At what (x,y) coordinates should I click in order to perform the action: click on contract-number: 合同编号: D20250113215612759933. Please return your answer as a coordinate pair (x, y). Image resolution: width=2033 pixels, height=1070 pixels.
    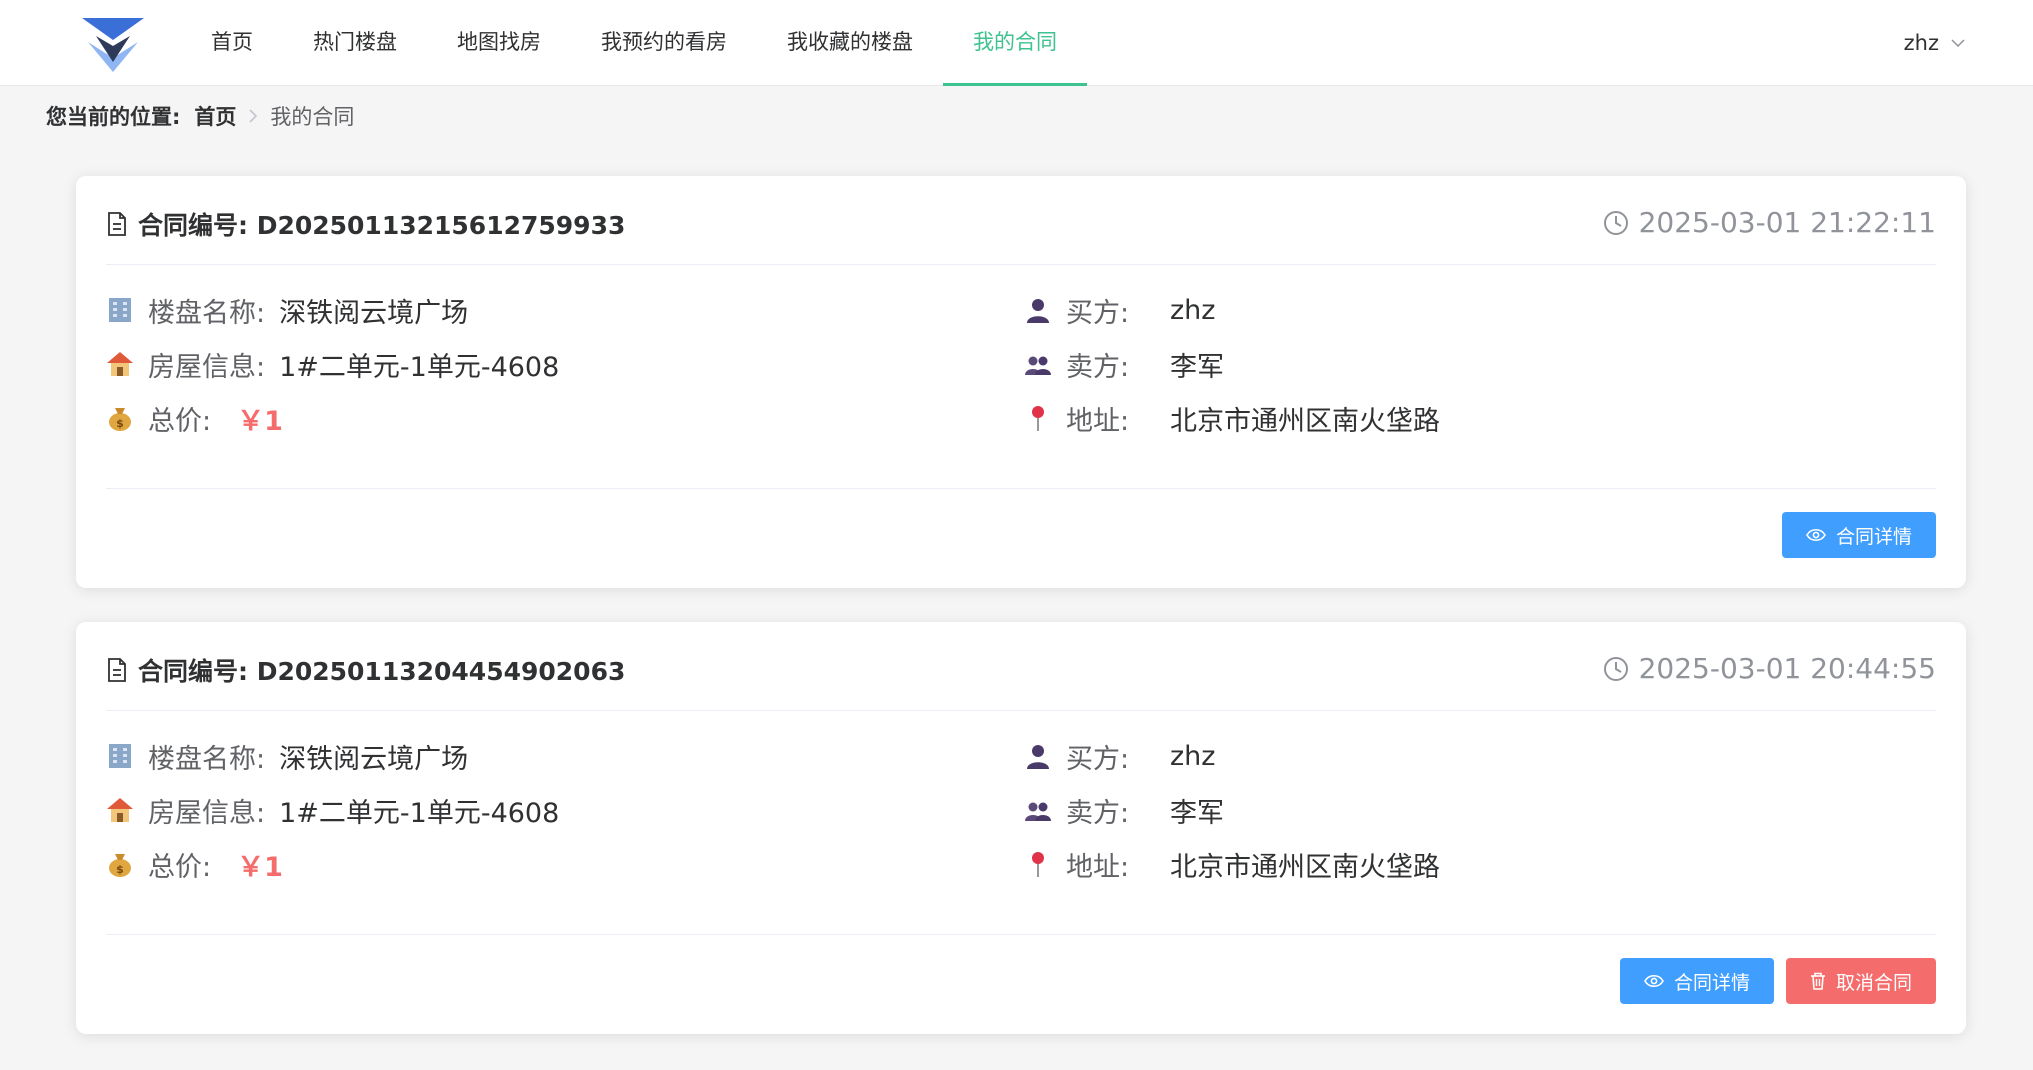
    Looking at the image, I should click on (382, 225).